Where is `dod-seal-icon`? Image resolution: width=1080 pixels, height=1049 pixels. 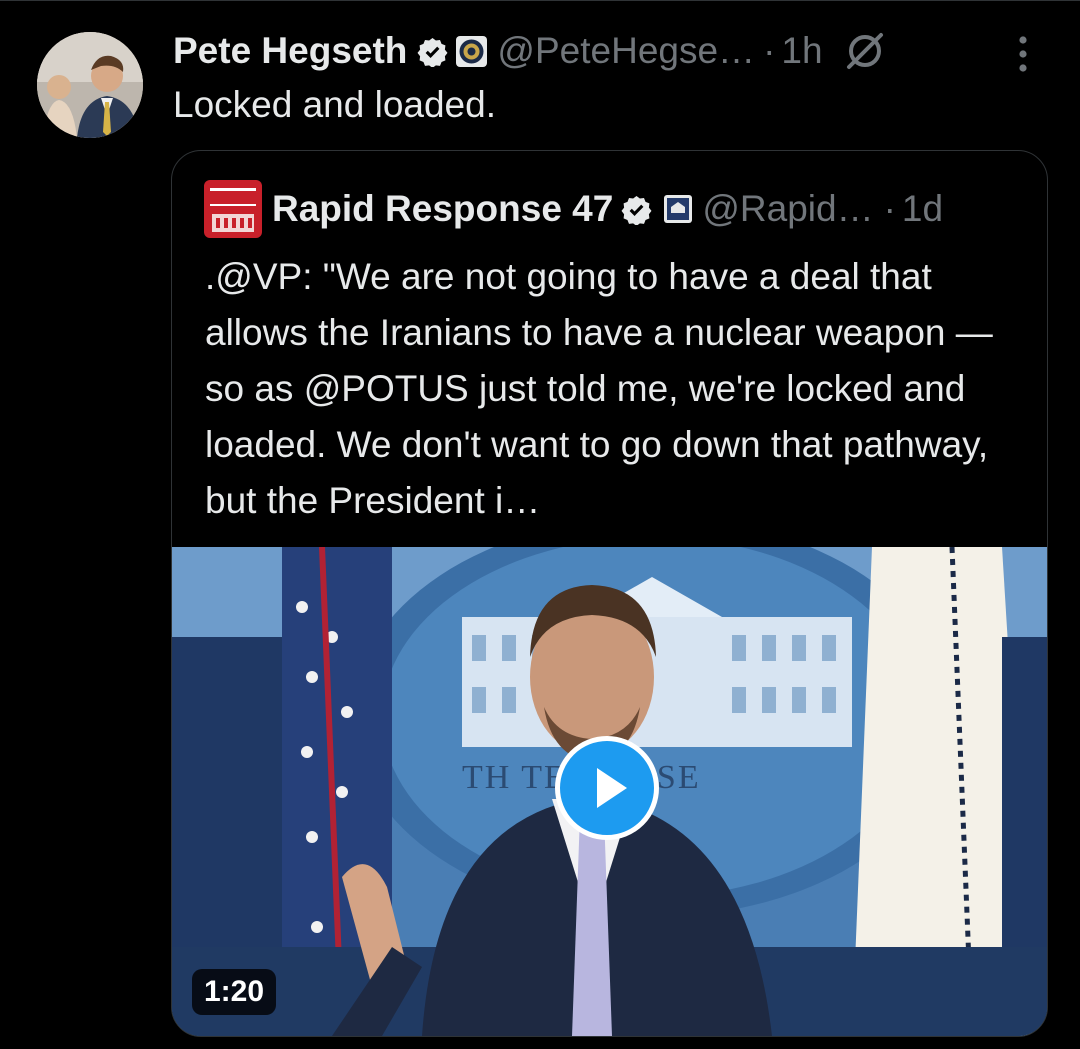 dod-seal-icon is located at coordinates (472, 51).